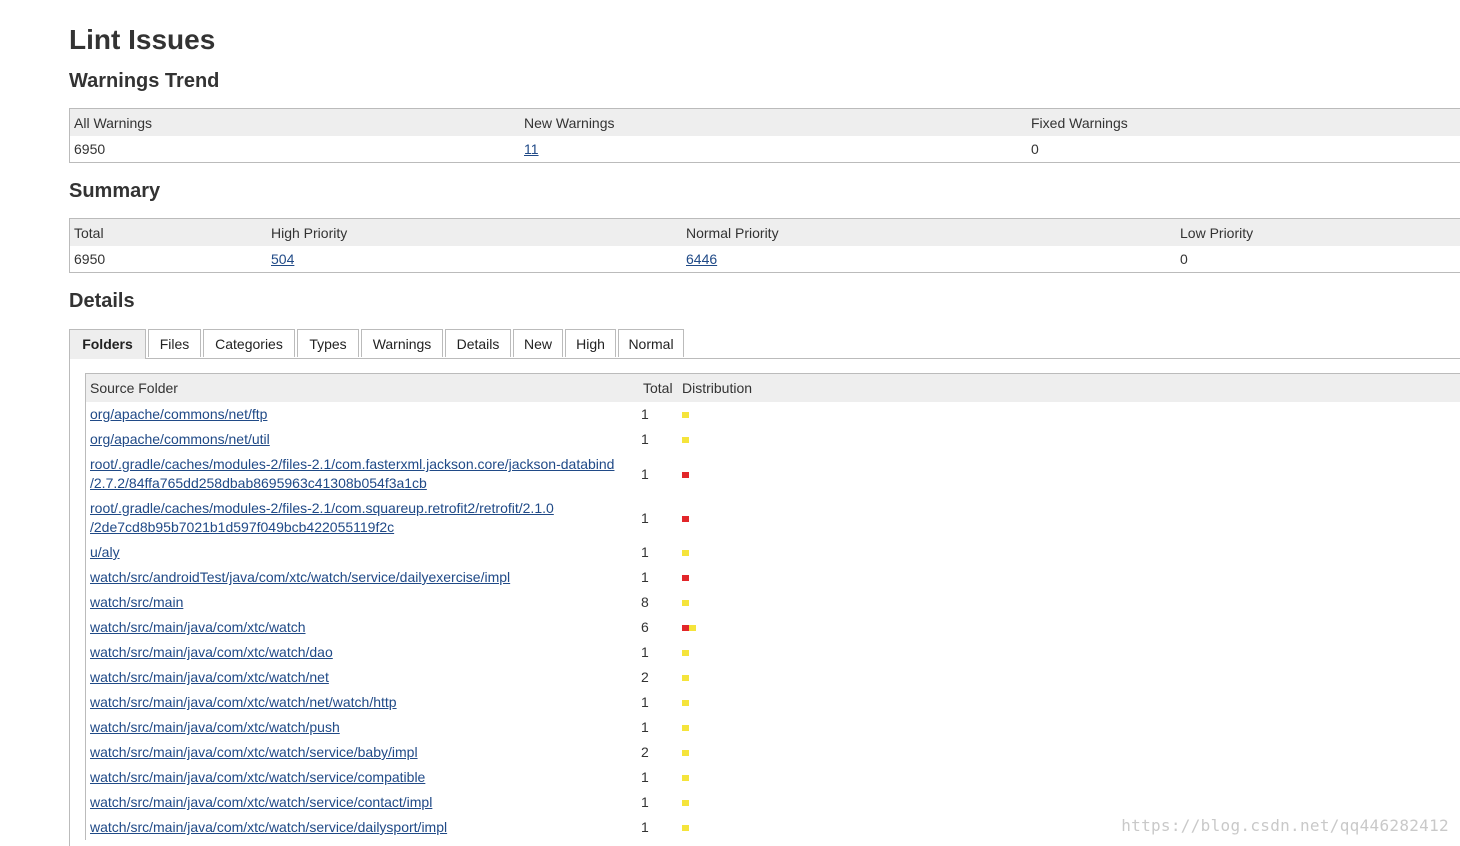  I want to click on source-folder-header: Source Folder, so click(362, 387).